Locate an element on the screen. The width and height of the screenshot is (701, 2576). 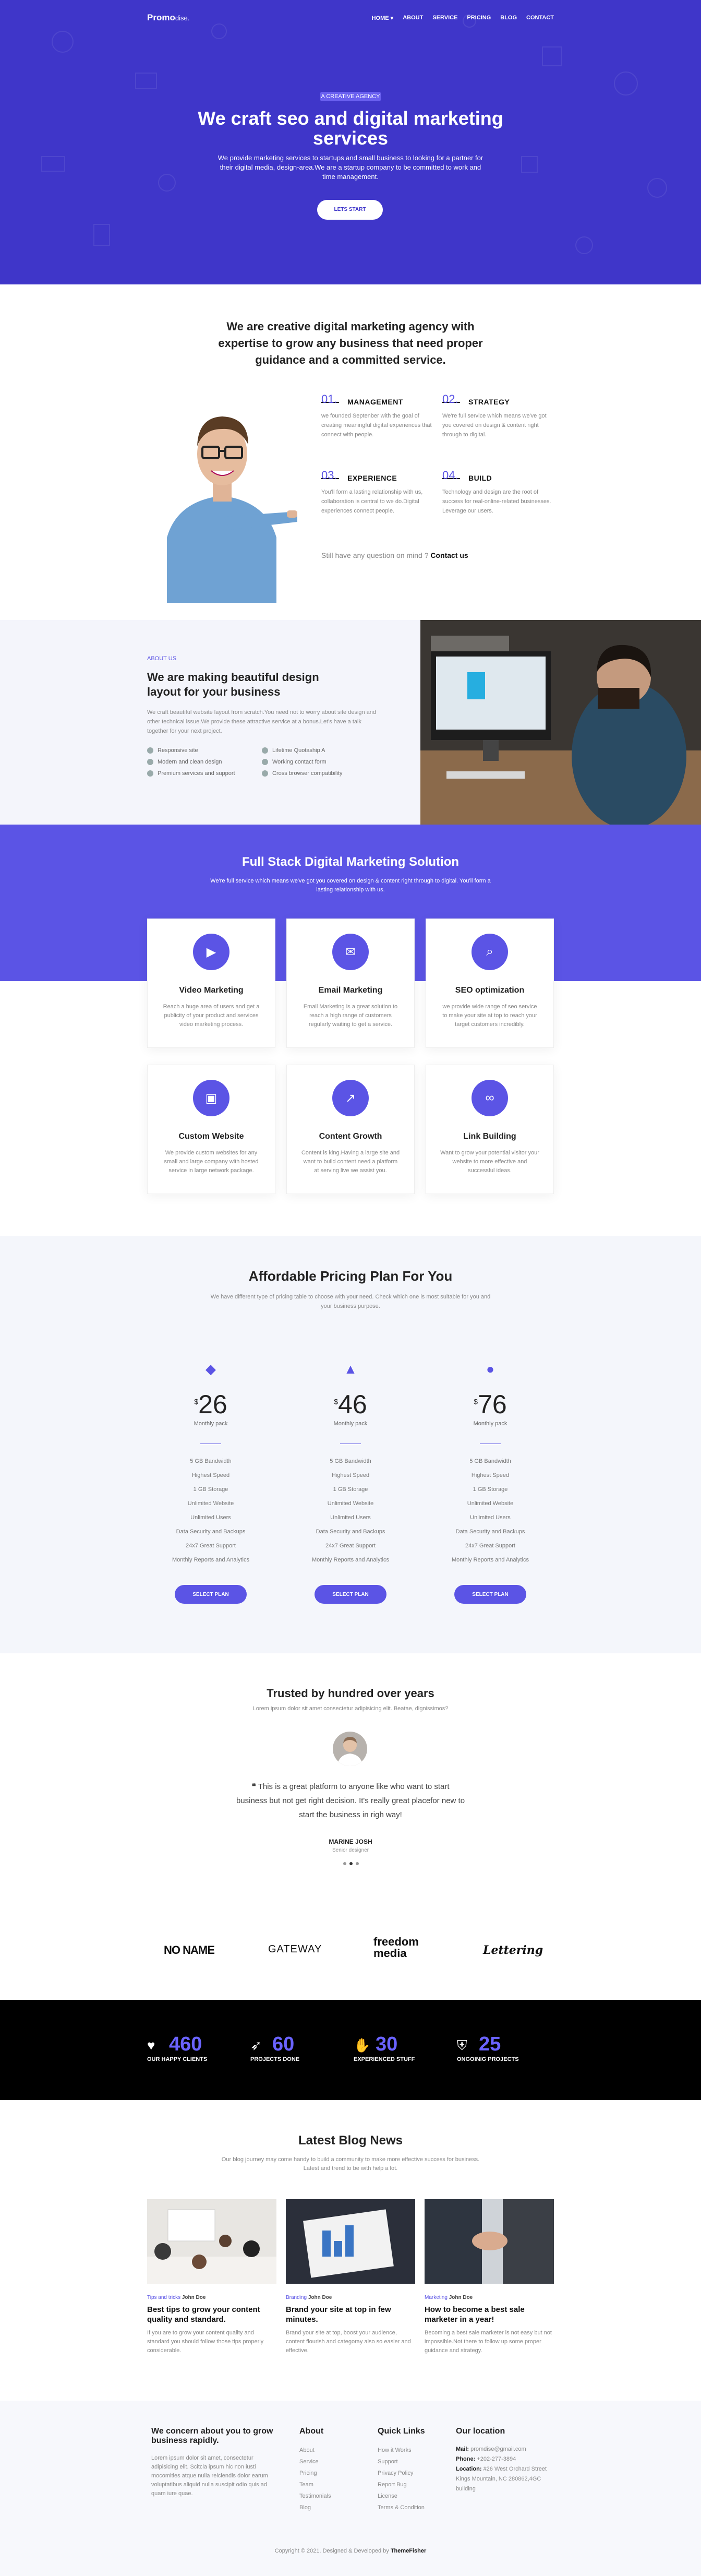
service-title: Custom Website is located at coordinates (211, 1136).